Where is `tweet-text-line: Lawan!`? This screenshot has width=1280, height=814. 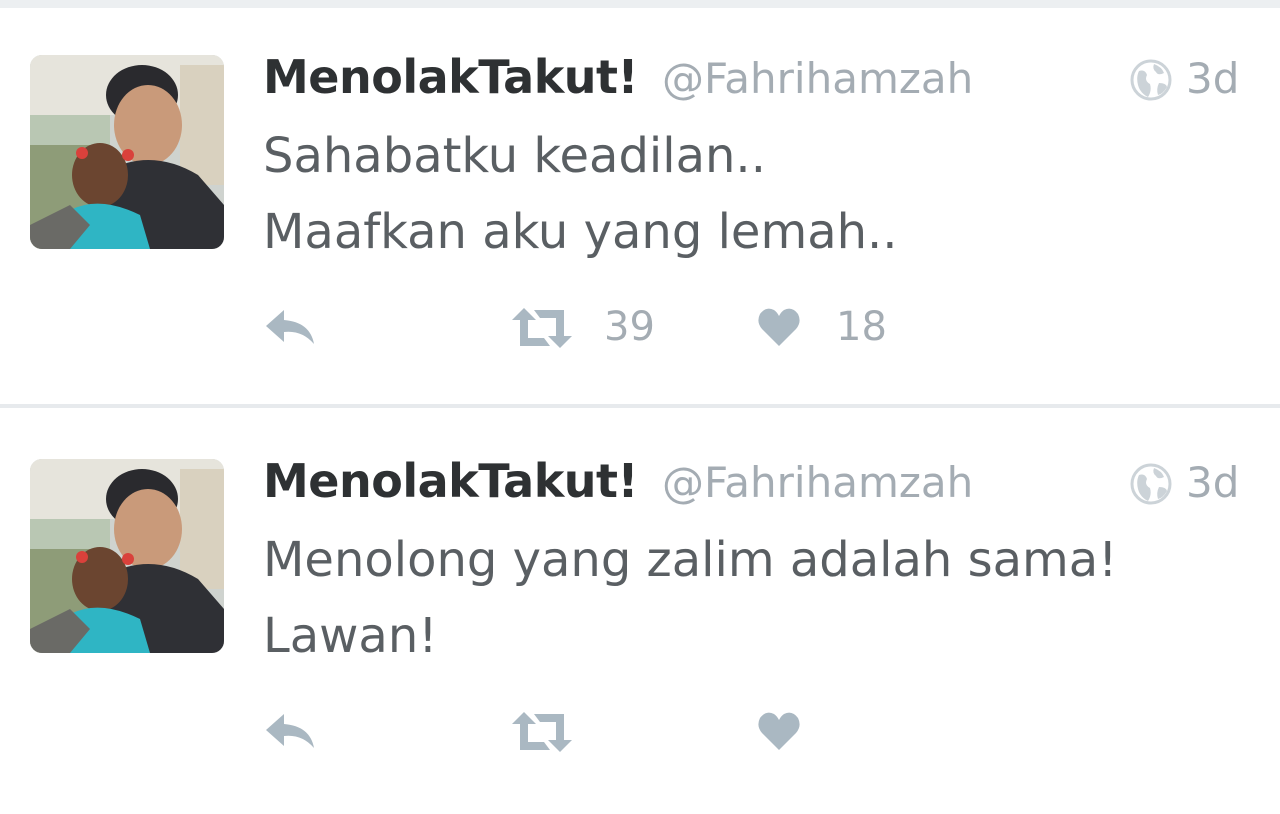 tweet-text-line: Lawan! is located at coordinates (350, 636).